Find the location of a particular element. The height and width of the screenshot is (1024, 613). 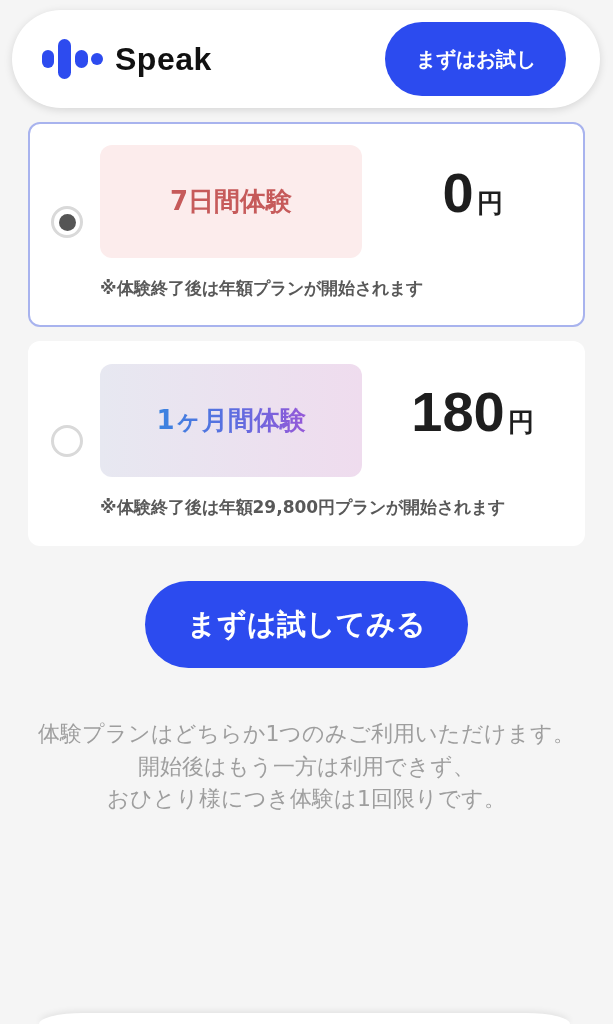

notice-text: おひとり様につき体験は1回限りです。 is located at coordinates (306, 799).